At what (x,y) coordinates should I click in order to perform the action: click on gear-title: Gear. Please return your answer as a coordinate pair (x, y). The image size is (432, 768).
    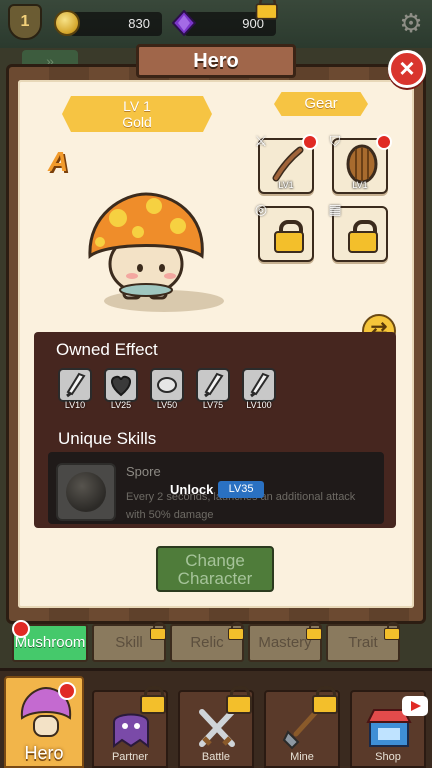
    Looking at the image, I should click on (321, 104).